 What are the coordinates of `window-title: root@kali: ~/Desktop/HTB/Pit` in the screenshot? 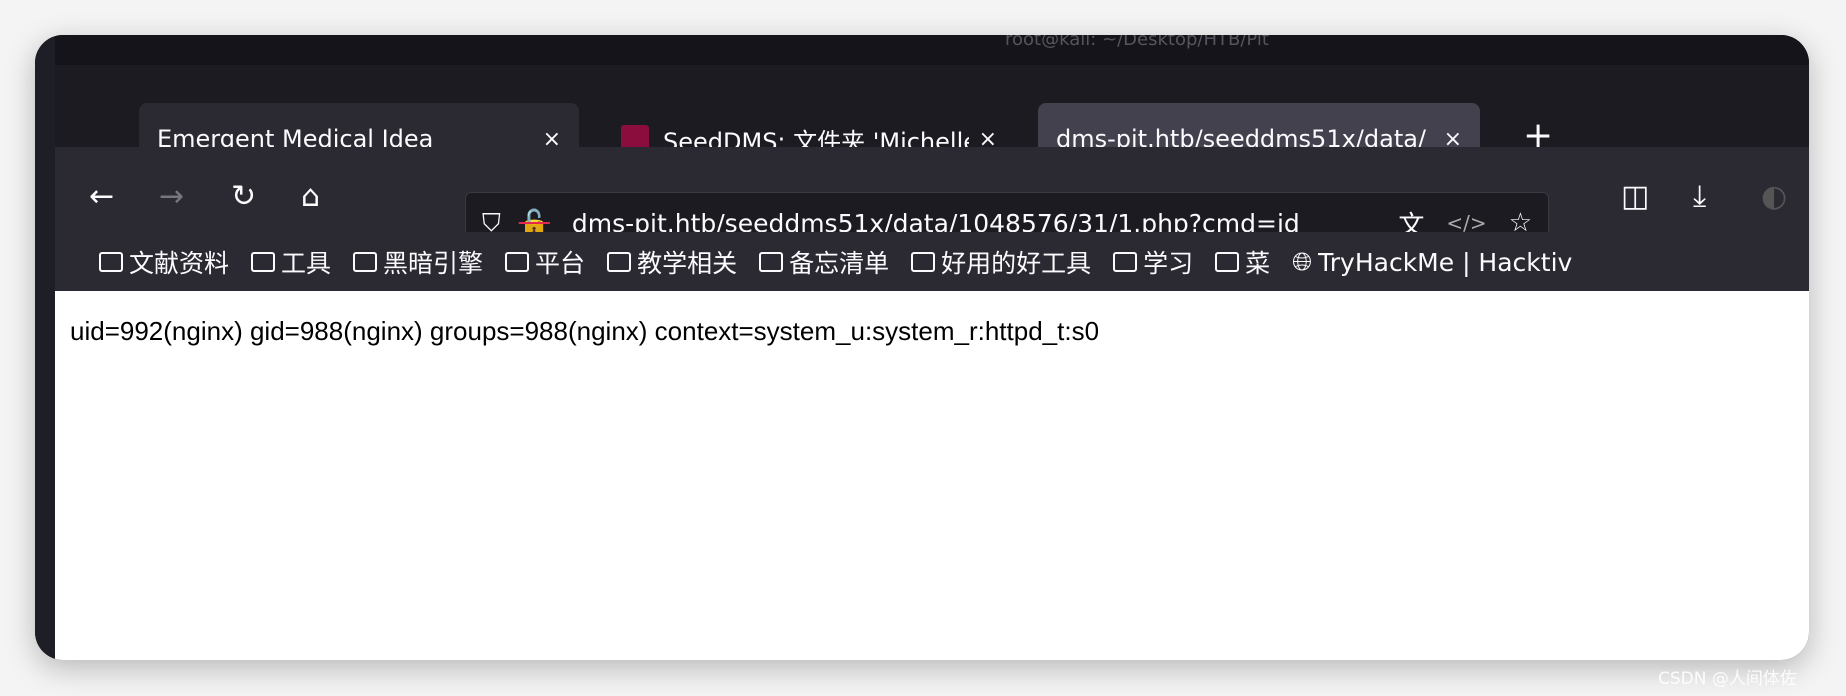 It's located at (1137, 42).